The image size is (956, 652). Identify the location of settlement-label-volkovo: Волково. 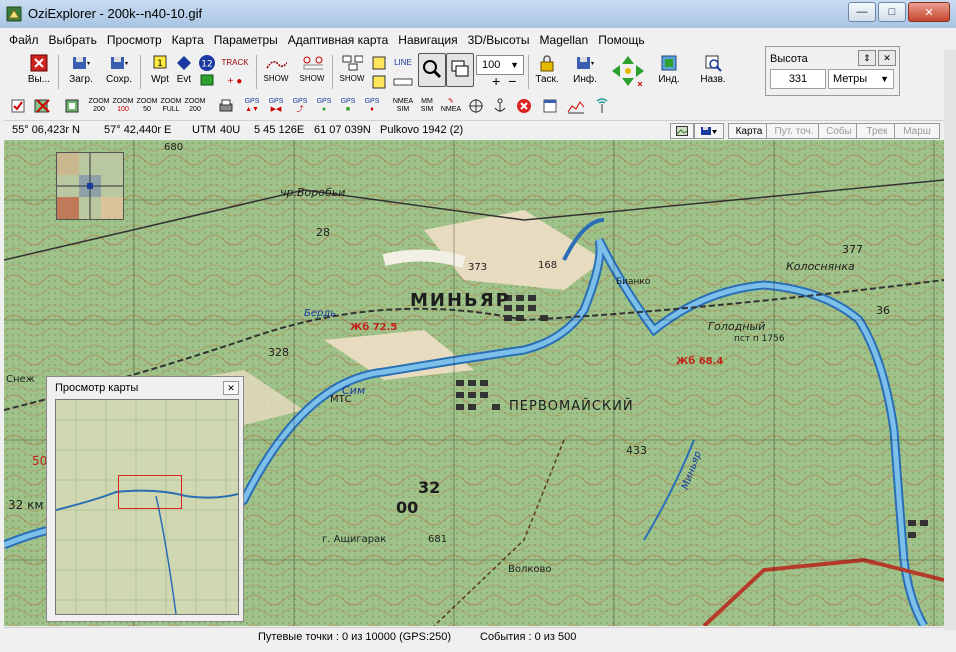
(530, 569).